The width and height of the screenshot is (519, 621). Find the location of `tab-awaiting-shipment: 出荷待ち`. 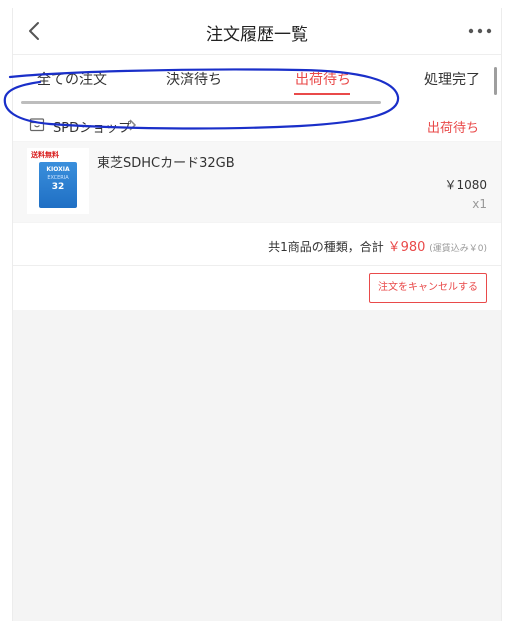

tab-awaiting-shipment: 出荷待ち is located at coordinates (323, 79).